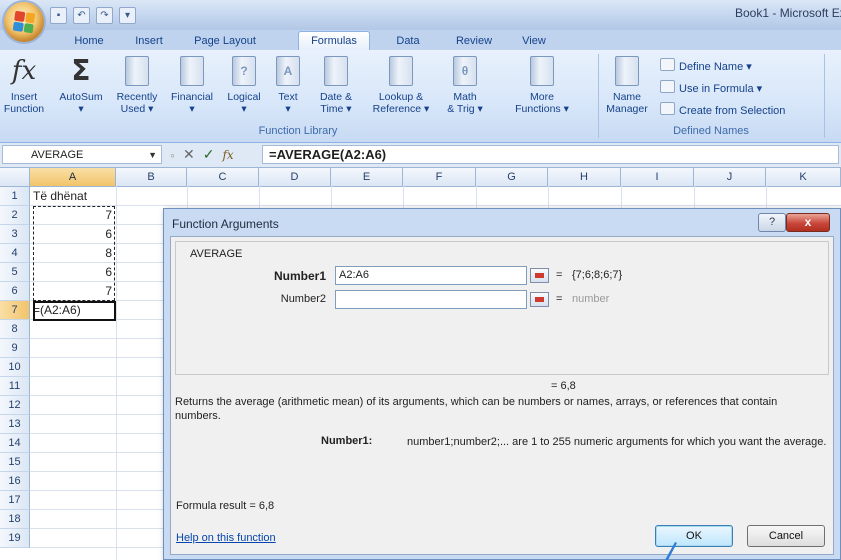  What do you see at coordinates (223, 177) in the screenshot?
I see `column-header-c: C` at bounding box center [223, 177].